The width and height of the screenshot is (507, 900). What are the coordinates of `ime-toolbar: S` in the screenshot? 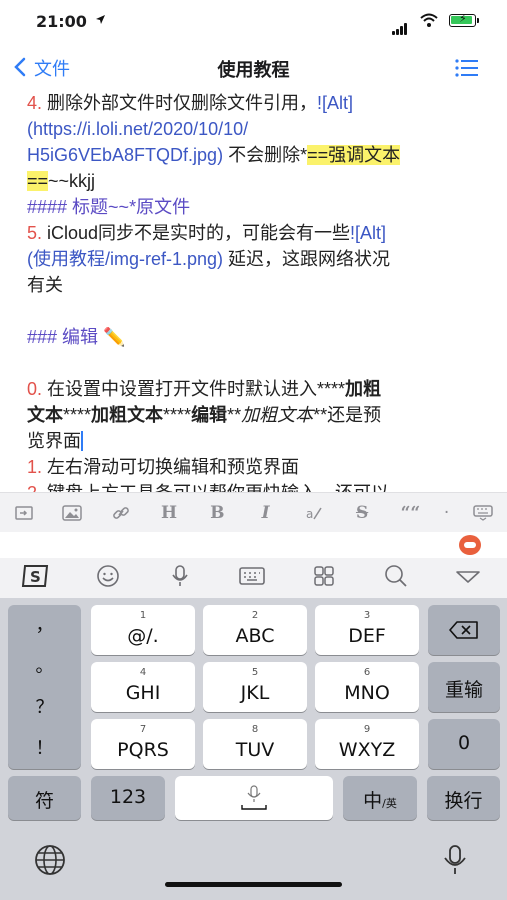 It's located at (253, 578).